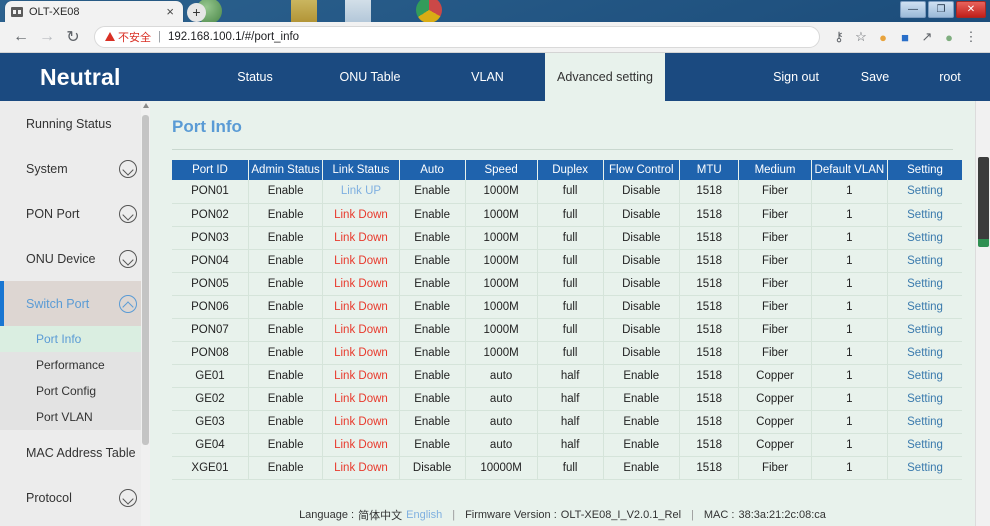  Describe the element at coordinates (210, 399) in the screenshot. I see `port-id-cell: GE02` at that location.